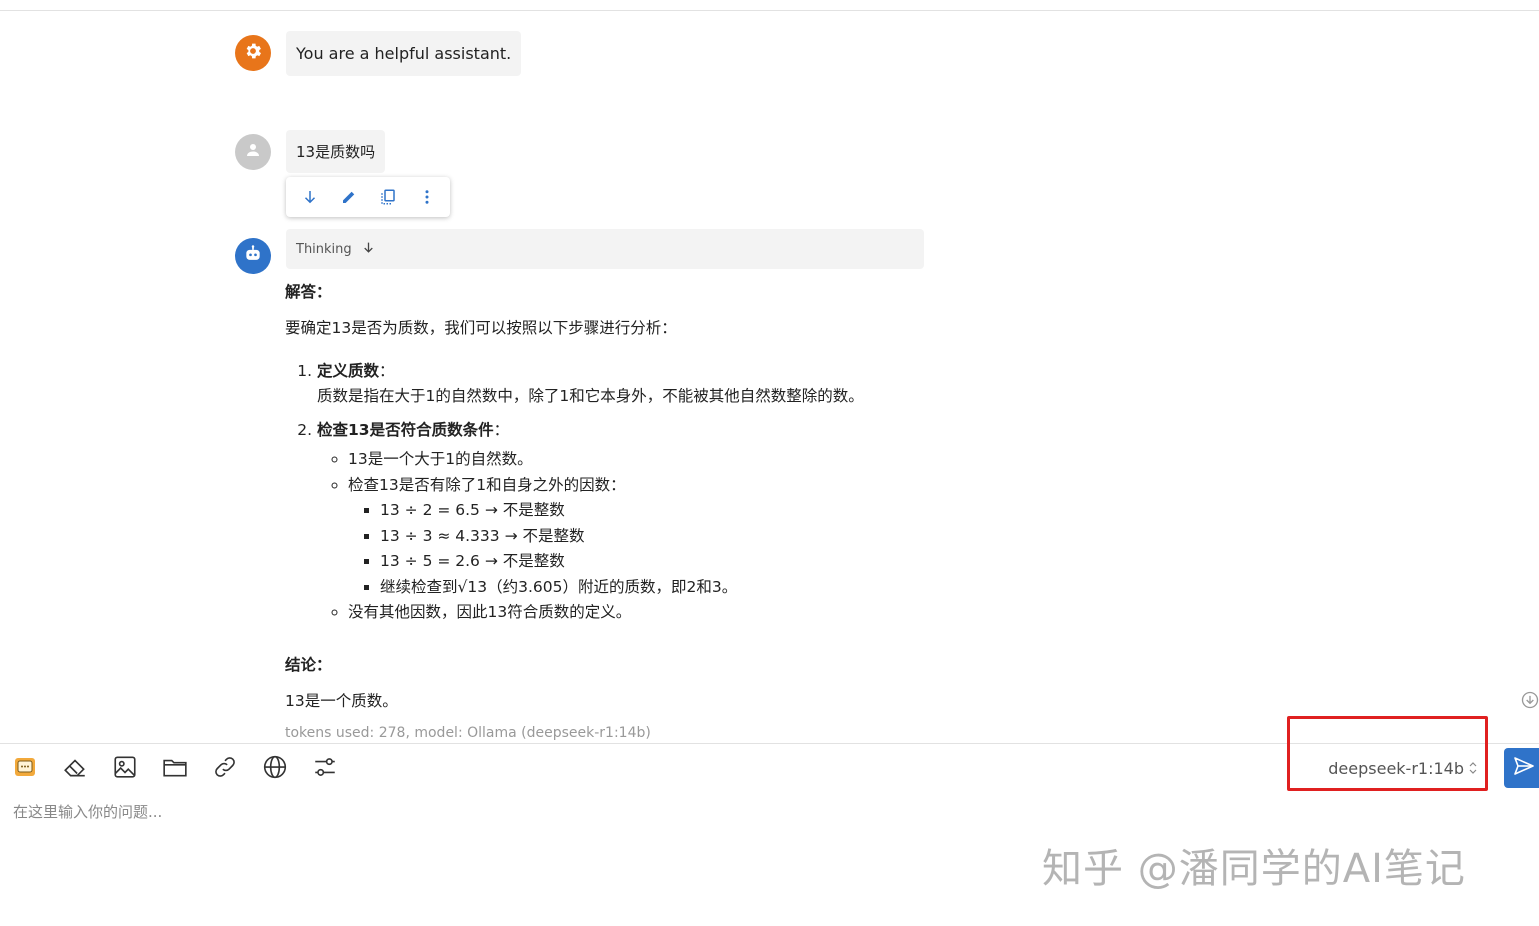  I want to click on division-item: 13 ÷ 5 = 2.6 → 不是整数, so click(678, 562).